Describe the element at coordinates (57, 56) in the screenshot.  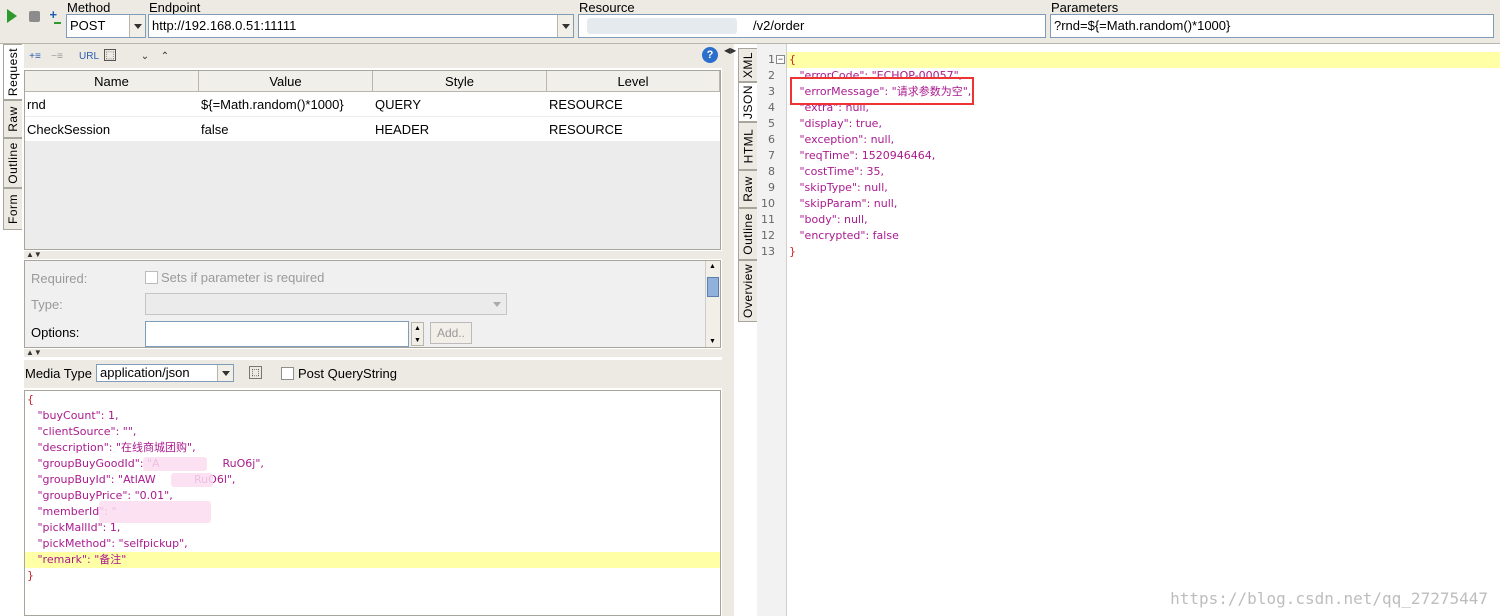
I see `remove-param-icon: −≡` at that location.